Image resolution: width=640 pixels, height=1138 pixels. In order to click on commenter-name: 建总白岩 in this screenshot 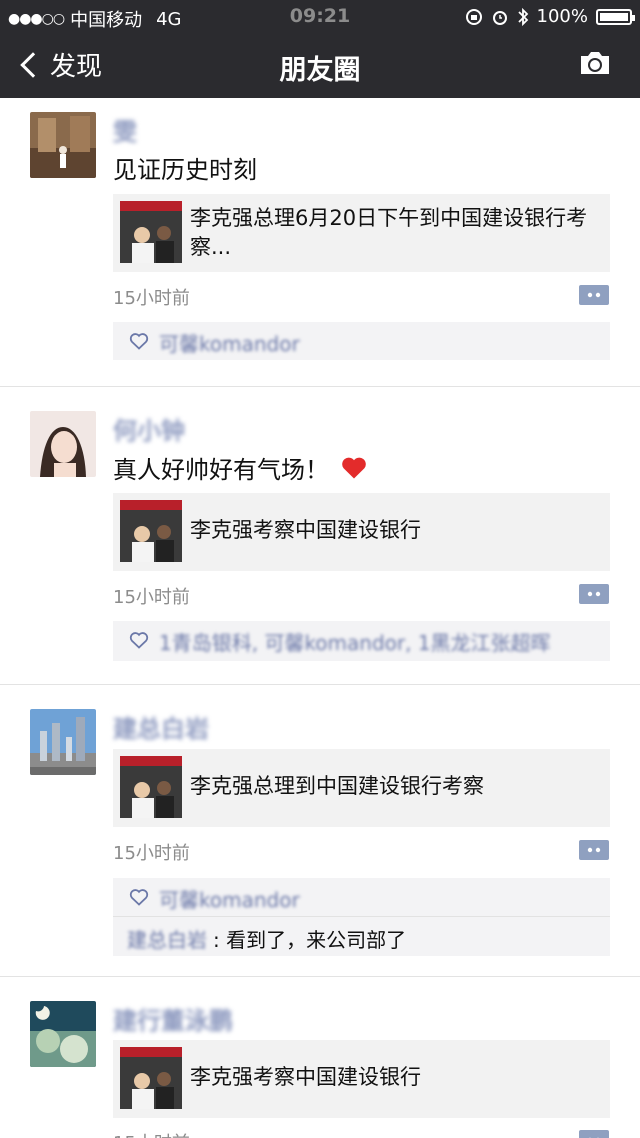, I will do `click(167, 938)`.